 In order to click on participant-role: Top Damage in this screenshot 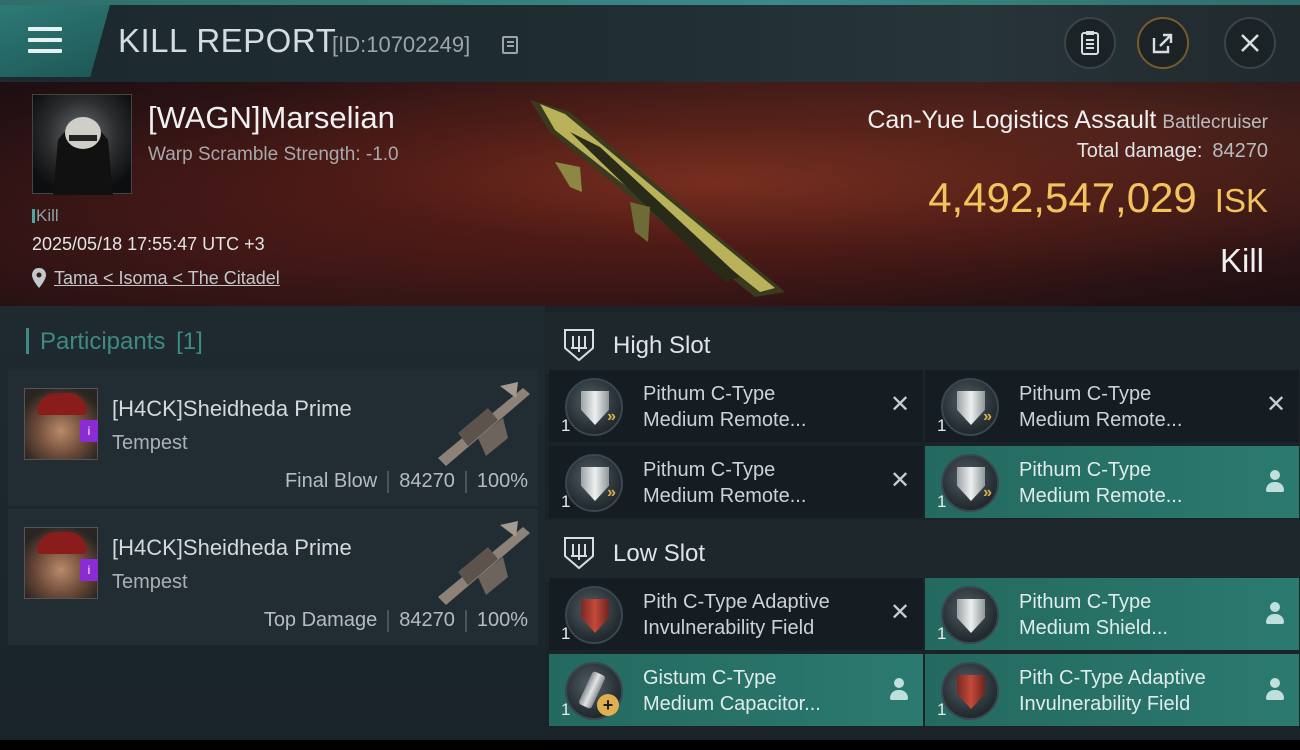, I will do `click(320, 620)`.